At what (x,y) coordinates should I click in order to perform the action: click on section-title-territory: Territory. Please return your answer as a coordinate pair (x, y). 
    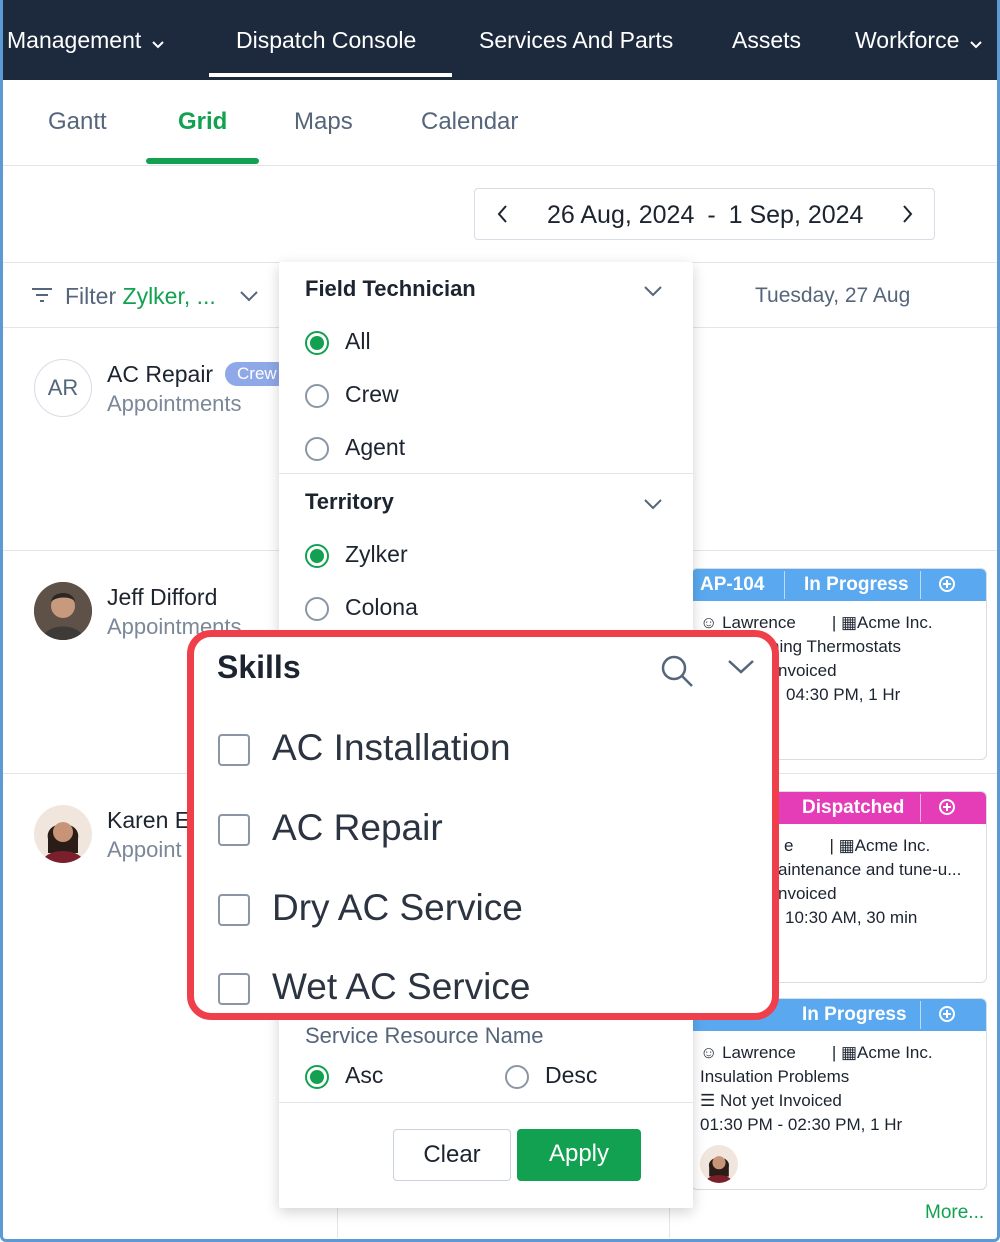
    Looking at the image, I should click on (349, 502).